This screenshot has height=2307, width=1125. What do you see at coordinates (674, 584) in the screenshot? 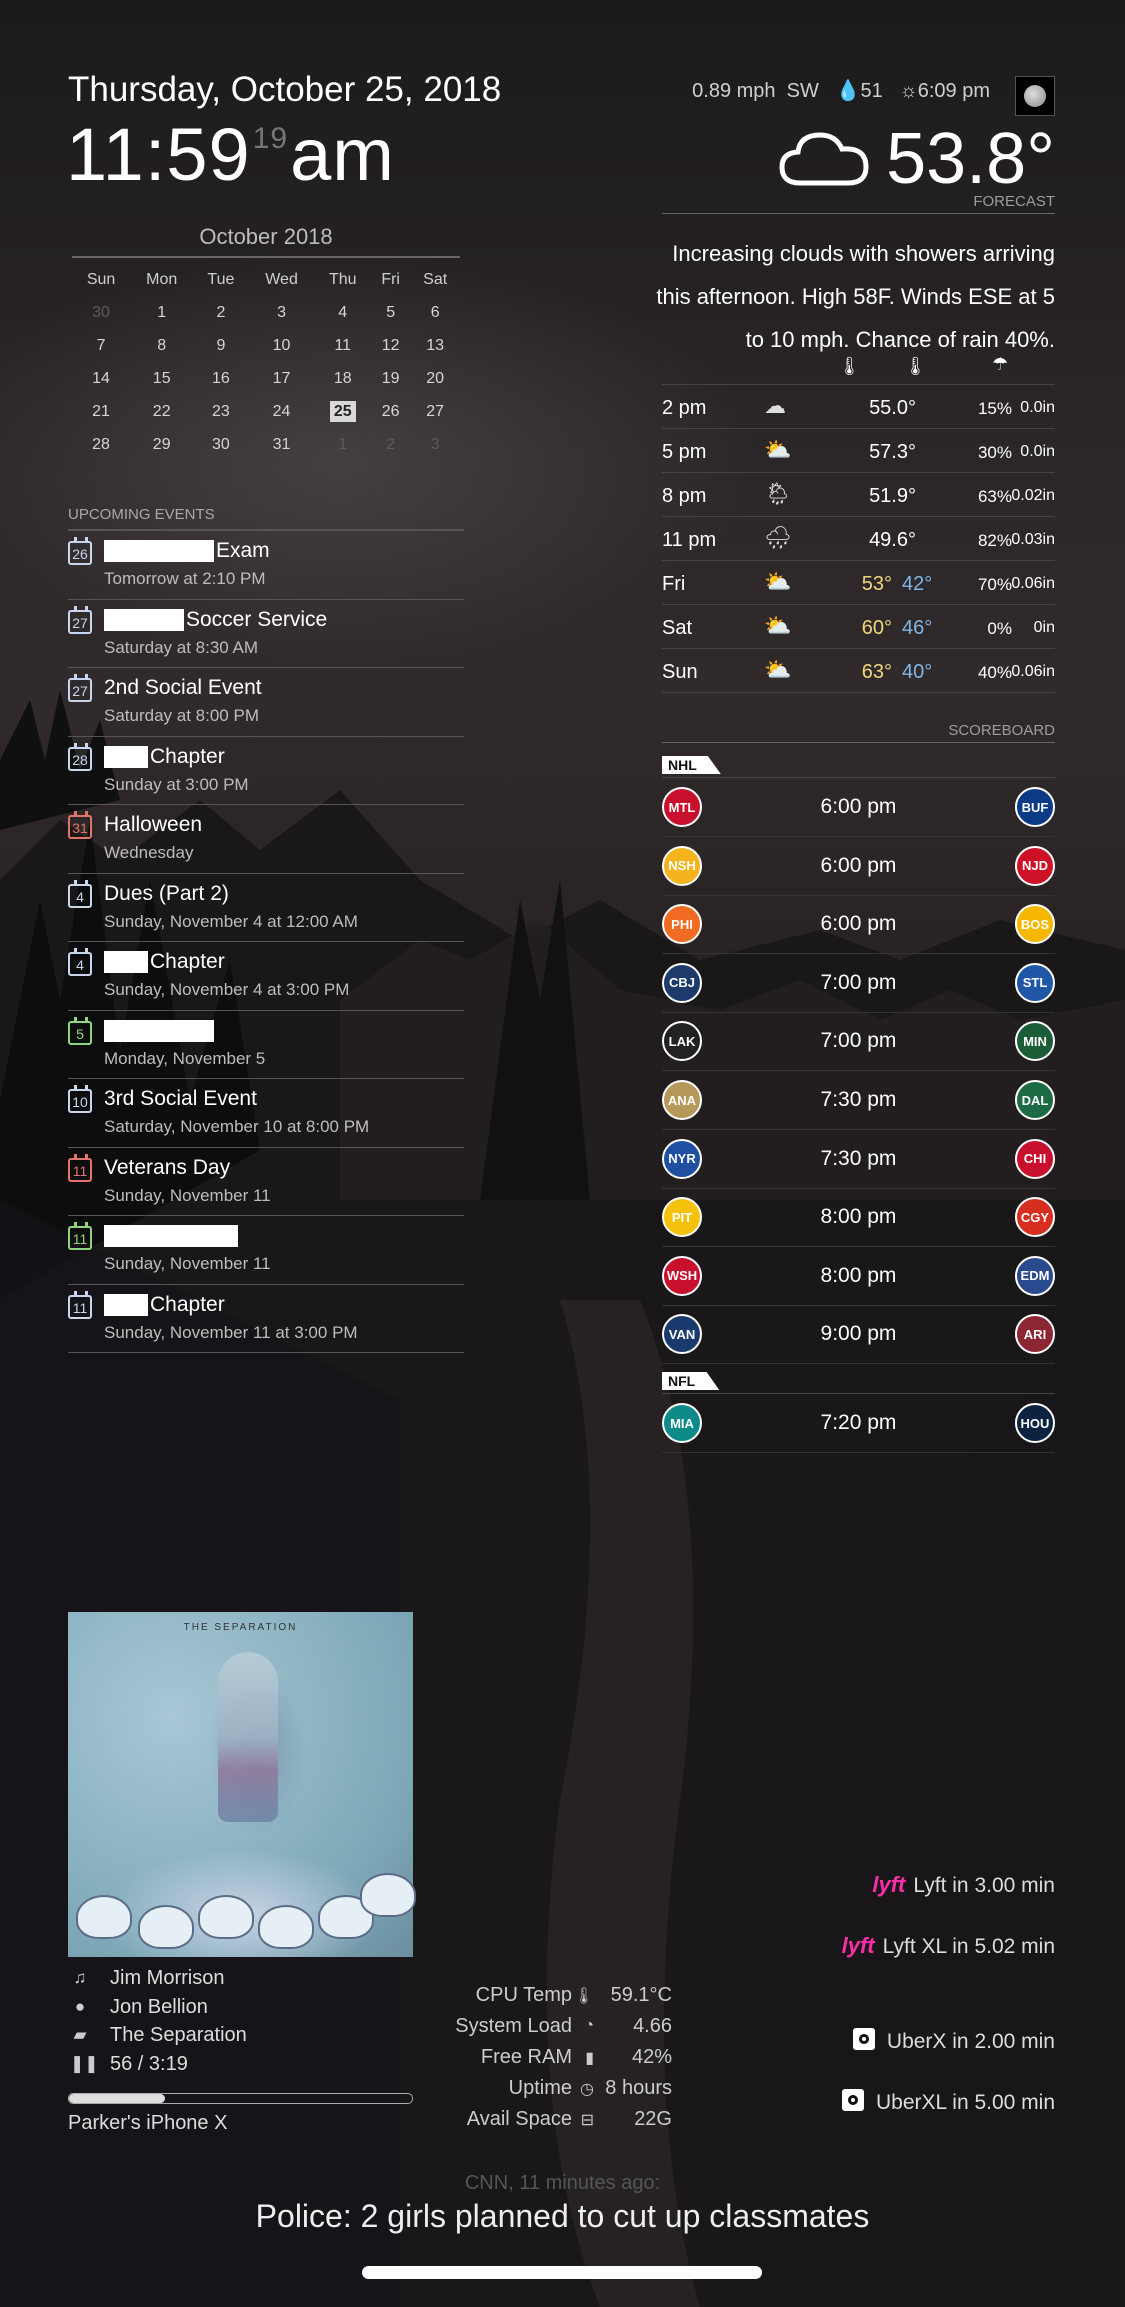
I see `forecast-time: Fri` at bounding box center [674, 584].